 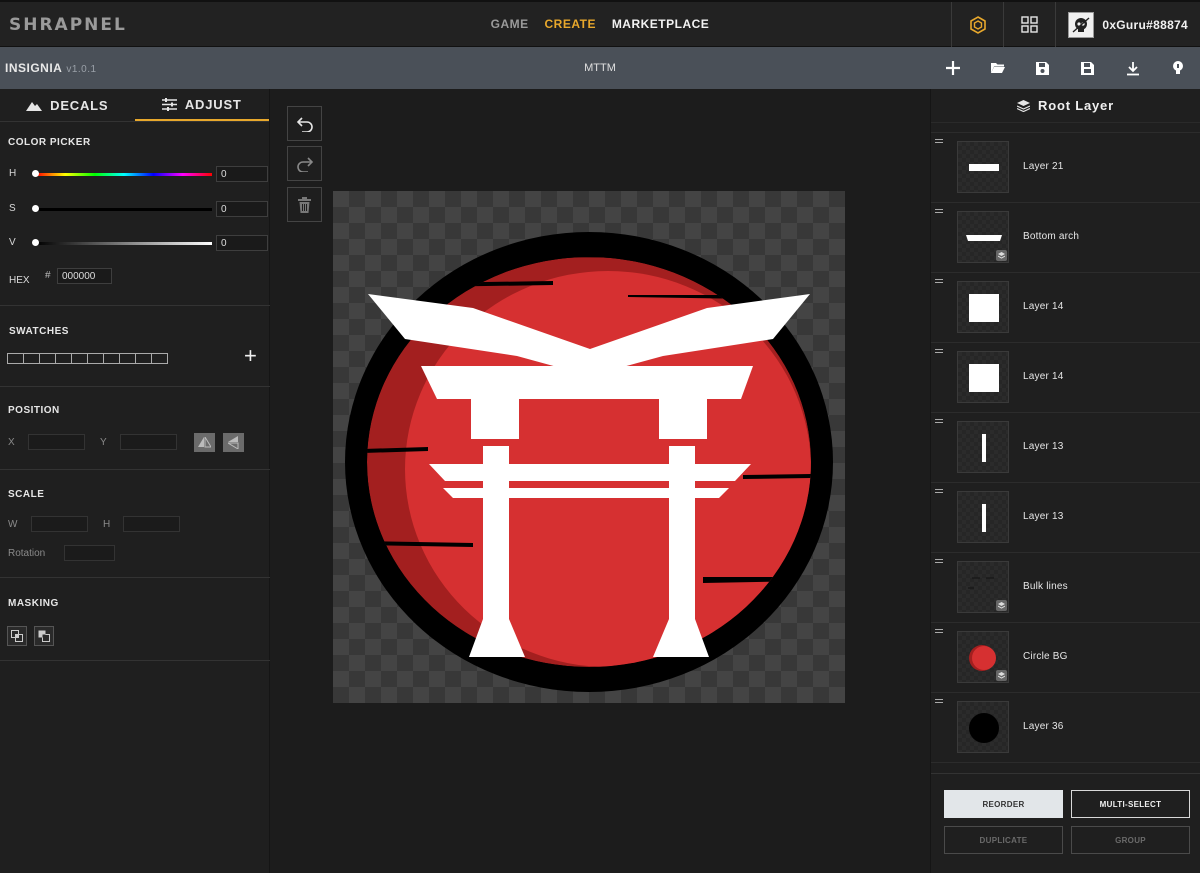 What do you see at coordinates (26, 494) in the screenshot?
I see `scale-title: SCALE` at bounding box center [26, 494].